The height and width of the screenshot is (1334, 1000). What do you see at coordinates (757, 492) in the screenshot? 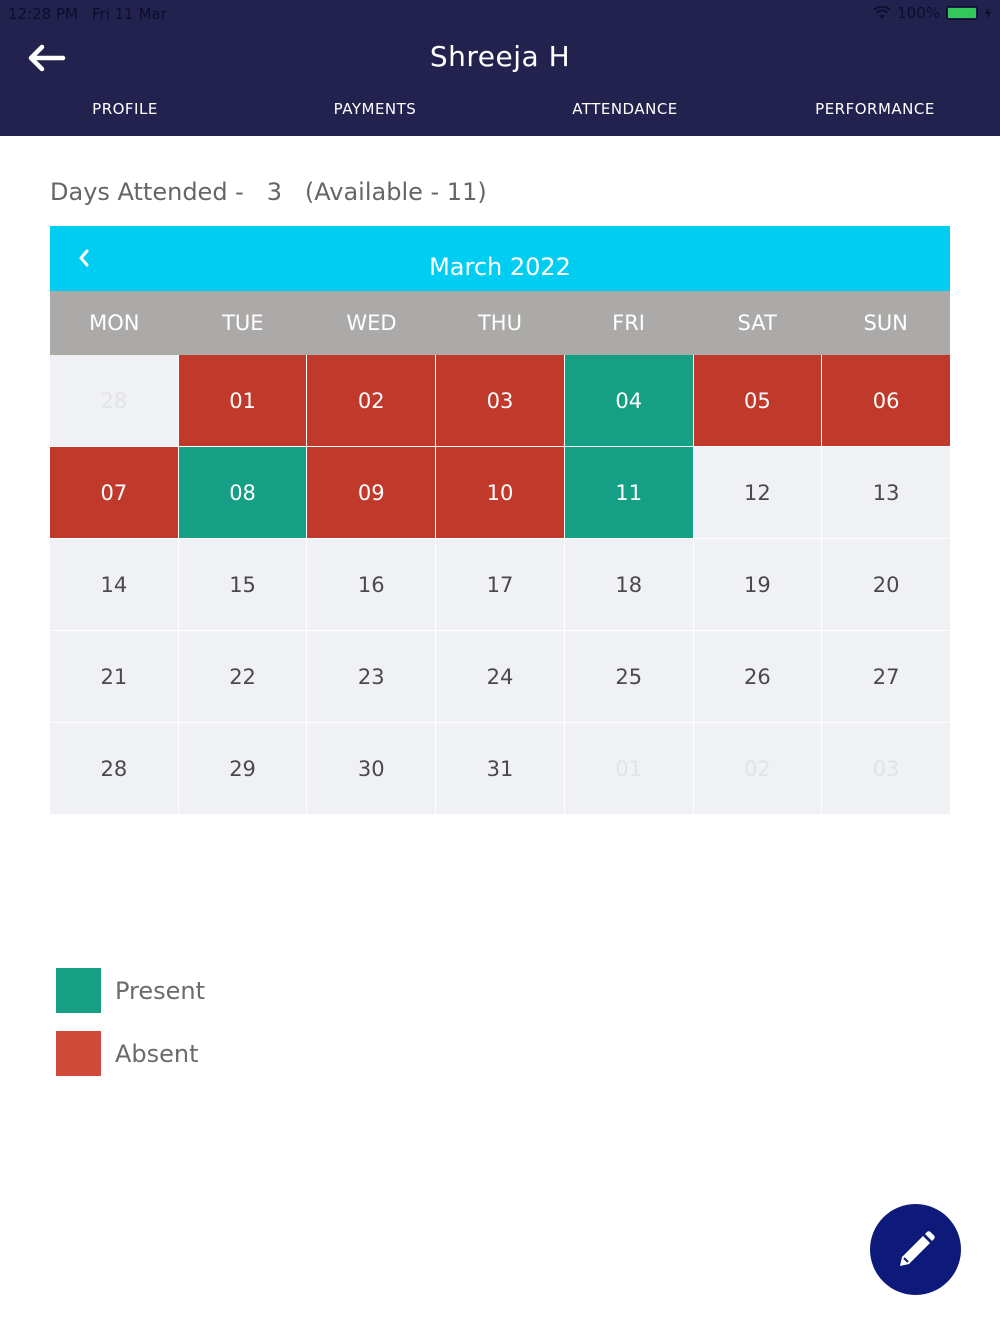
I see `calendar-day: 12` at bounding box center [757, 492].